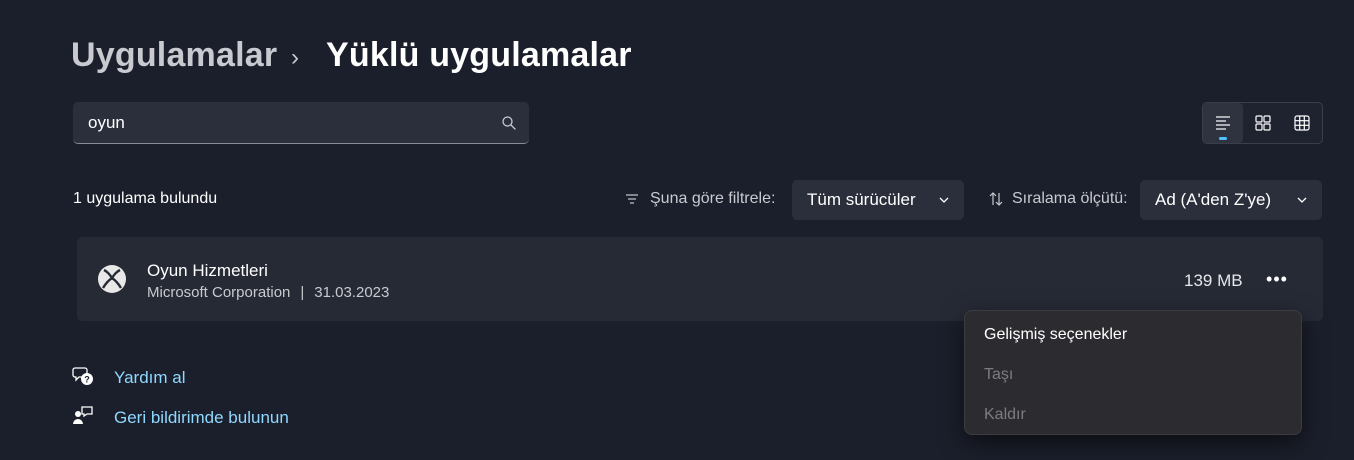  Describe the element at coordinates (150, 378) in the screenshot. I see `get-help-link: Yardım al` at that location.